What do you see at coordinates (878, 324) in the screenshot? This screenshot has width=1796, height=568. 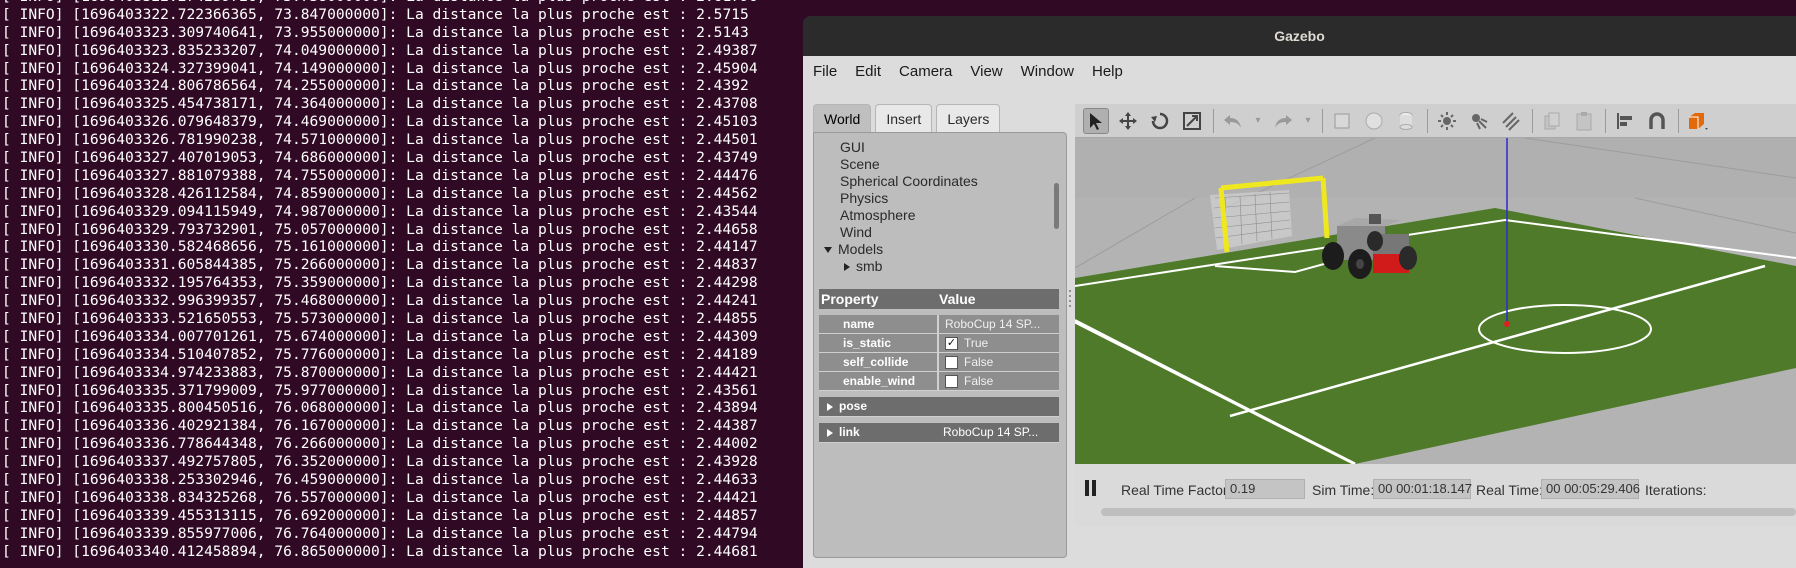 I see `property-key: name` at bounding box center [878, 324].